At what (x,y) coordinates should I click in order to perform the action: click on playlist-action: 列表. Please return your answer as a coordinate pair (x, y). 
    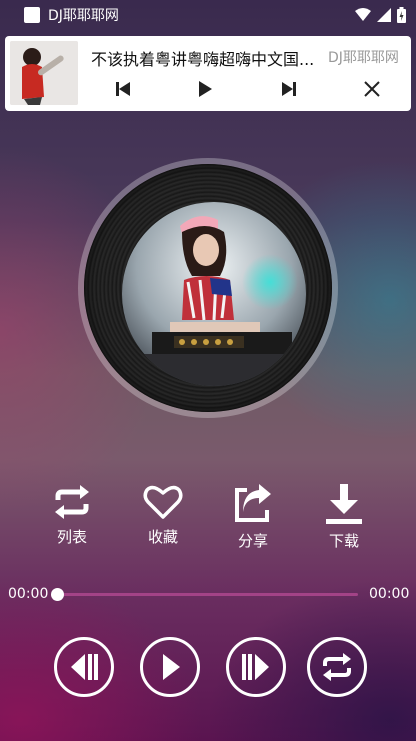
    Looking at the image, I should click on (72, 515).